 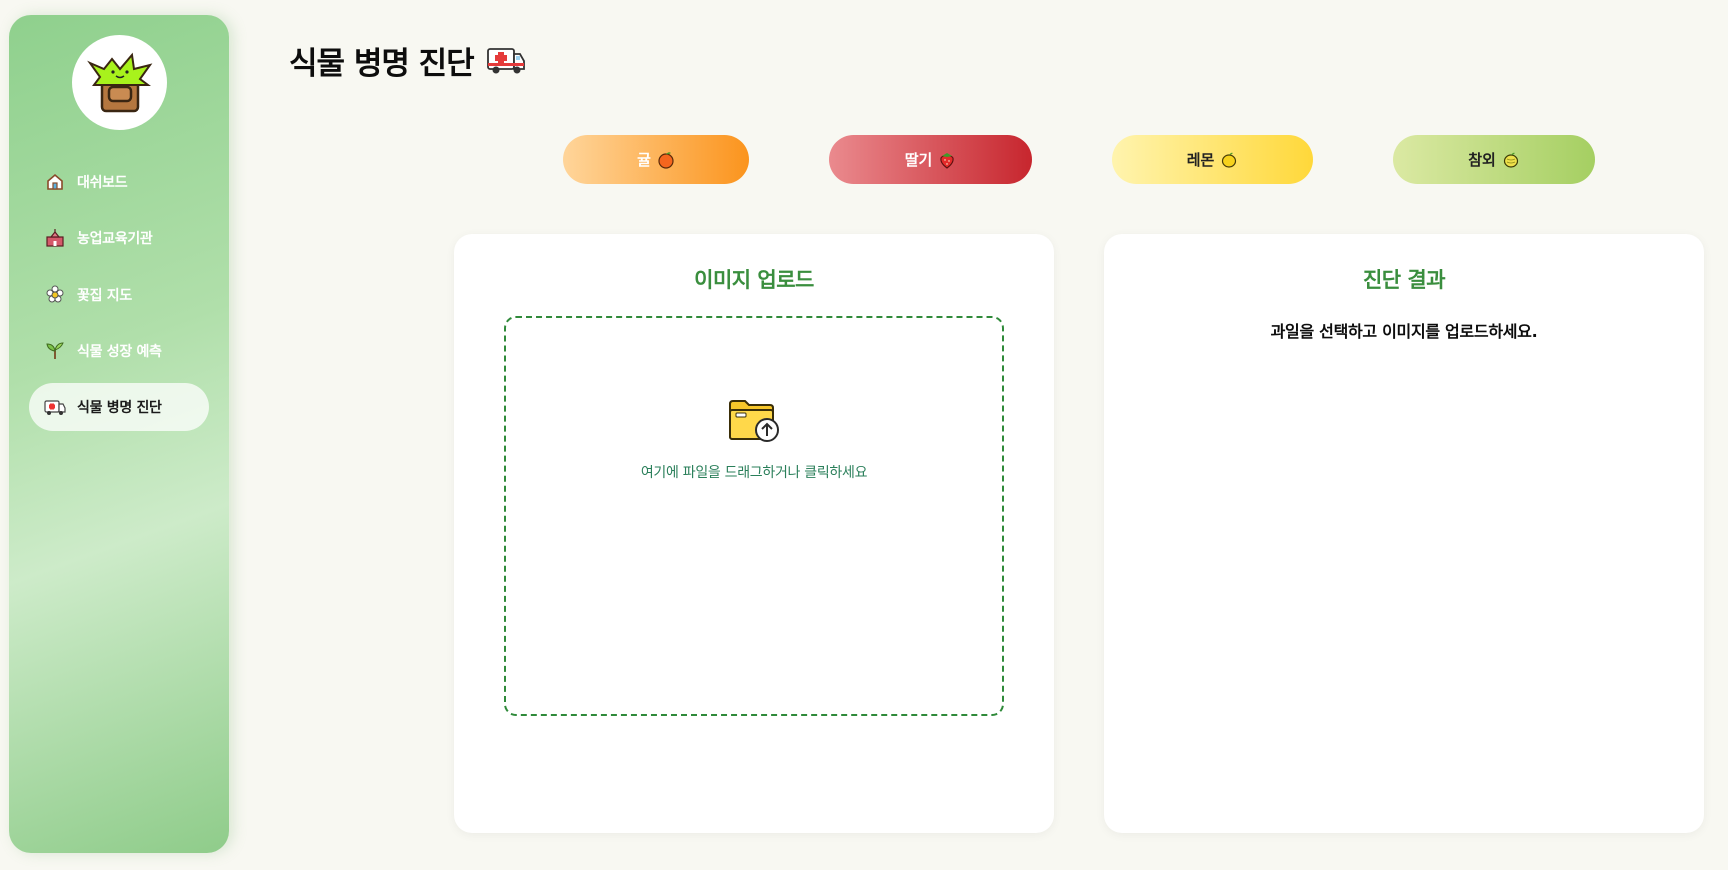 I want to click on sprout-icon, so click(x=55, y=351).